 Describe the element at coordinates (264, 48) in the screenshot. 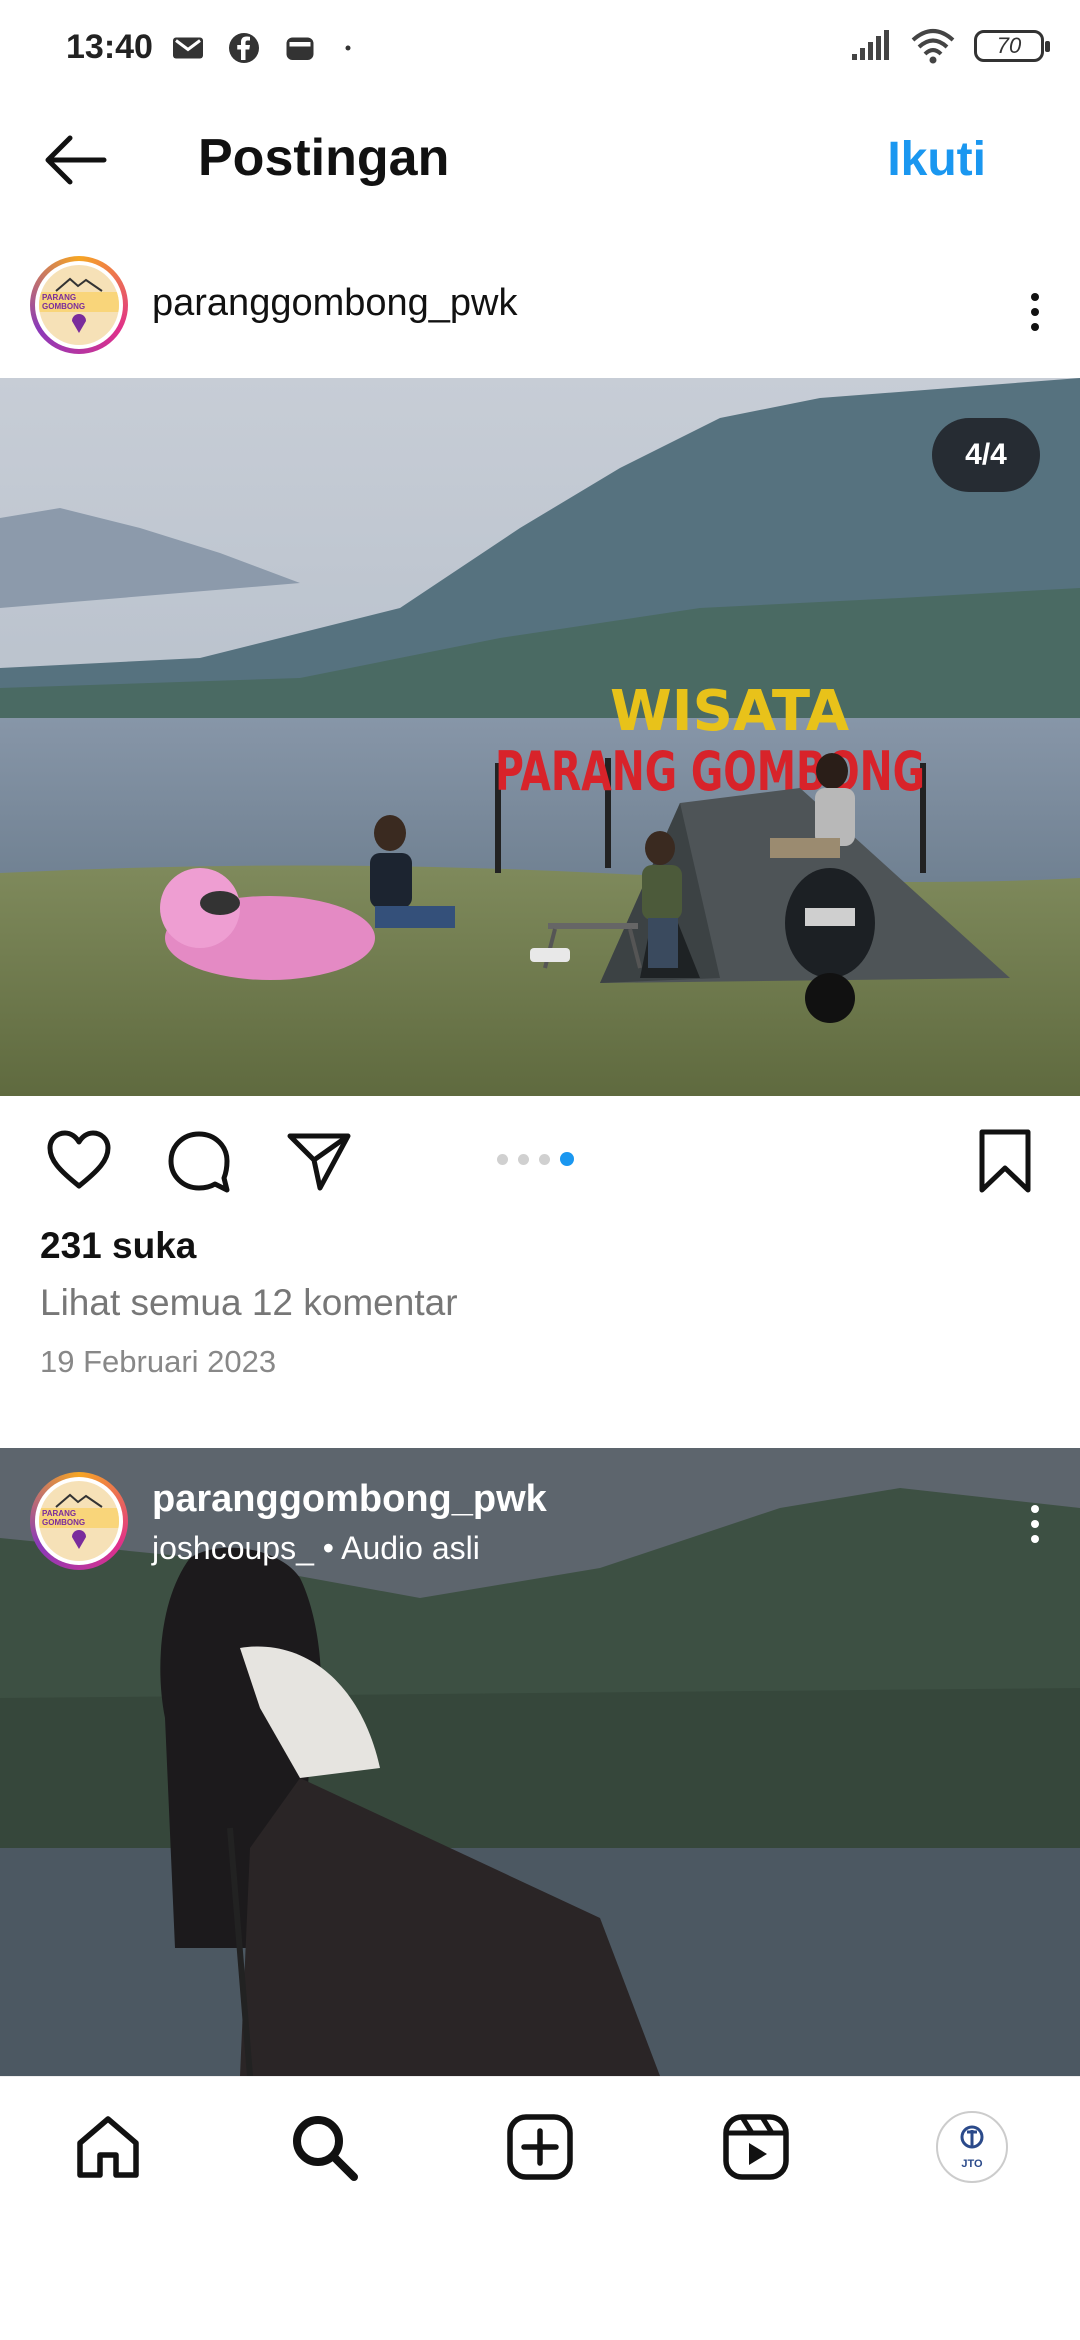

I see `status-notification-icons` at that location.